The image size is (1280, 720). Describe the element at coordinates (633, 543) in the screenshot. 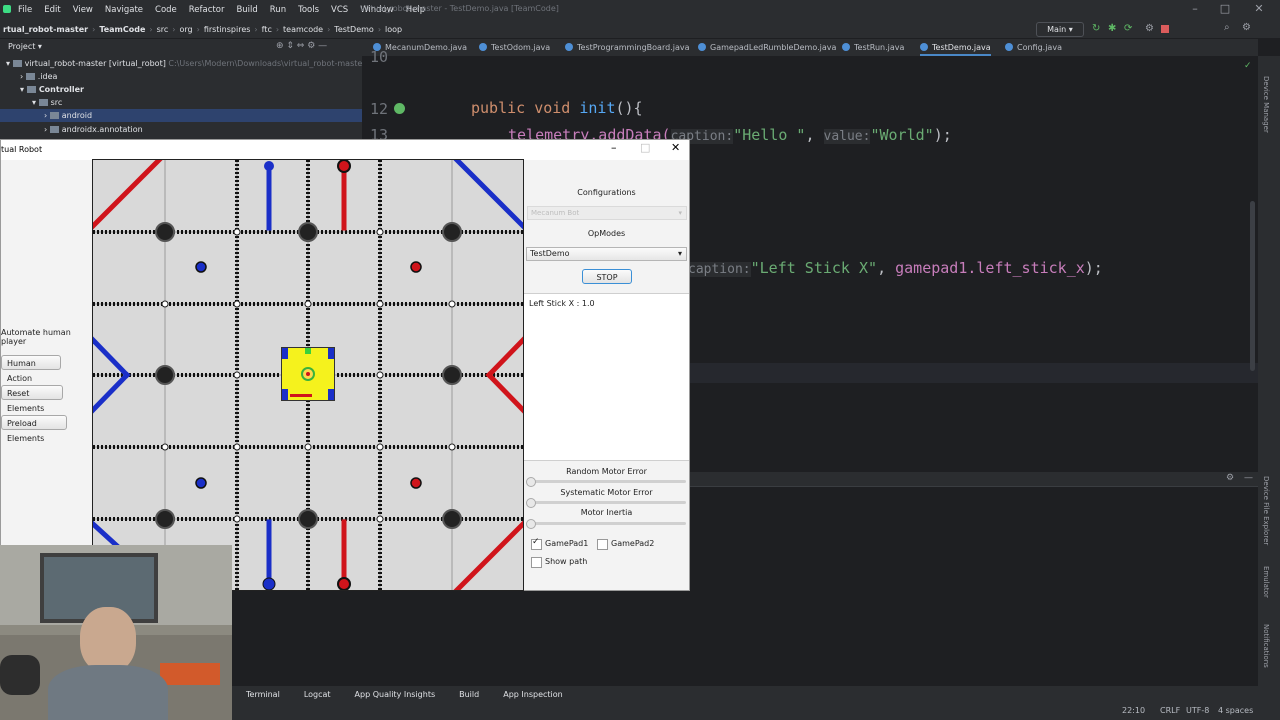

I see `gamepad2-label: GamePad2` at that location.